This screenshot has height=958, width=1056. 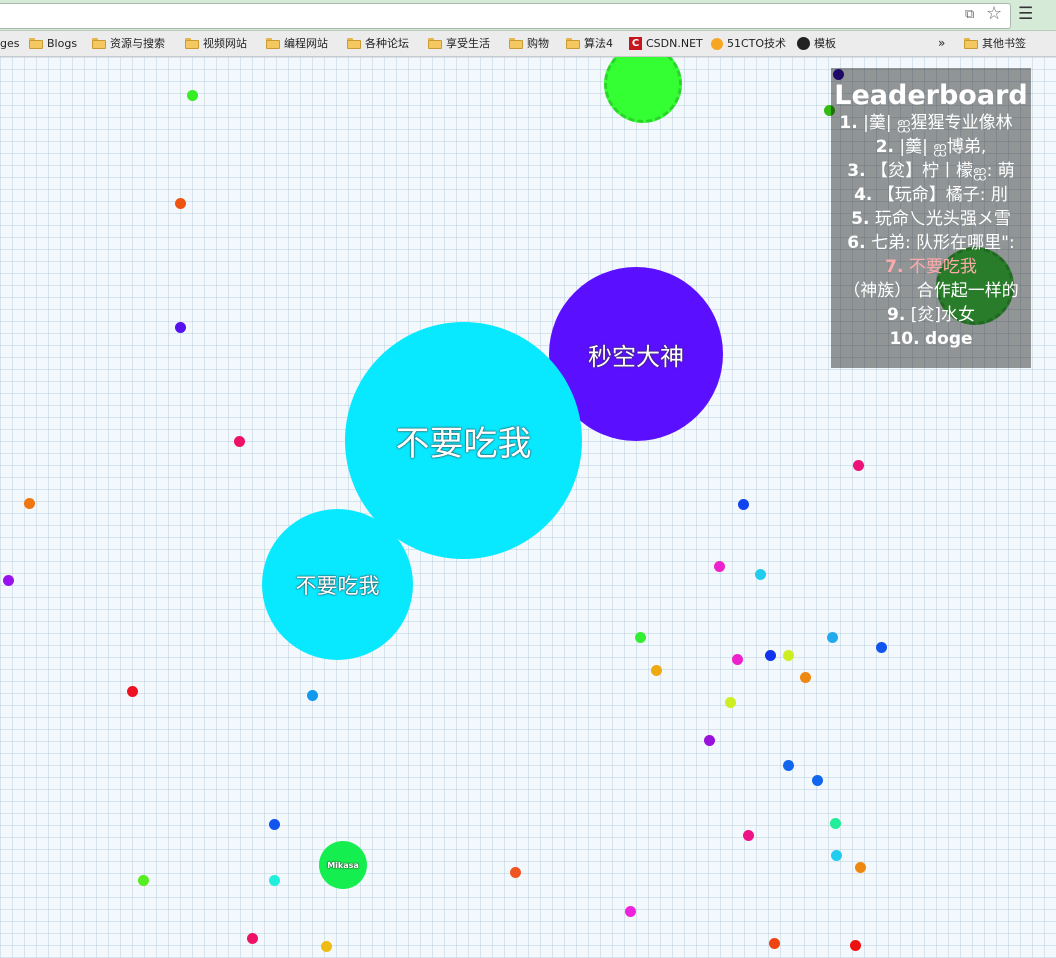 I want to click on bookmark-label: 购物, so click(x=538, y=43).